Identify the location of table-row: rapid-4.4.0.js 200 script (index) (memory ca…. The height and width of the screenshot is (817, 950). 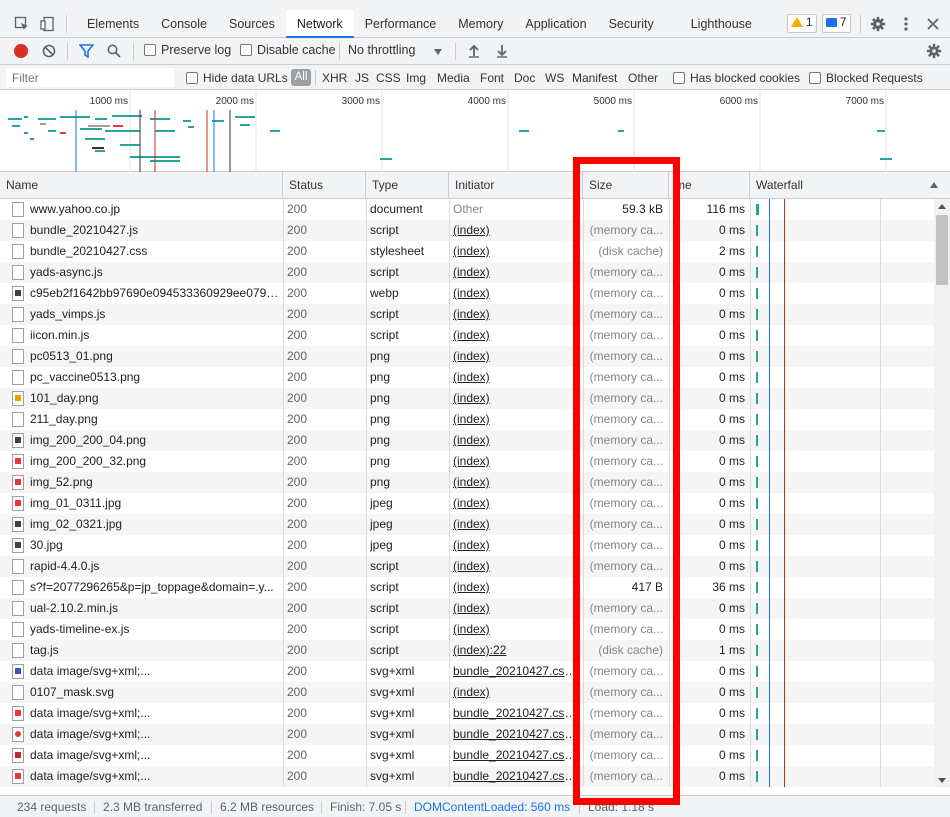
(467, 566).